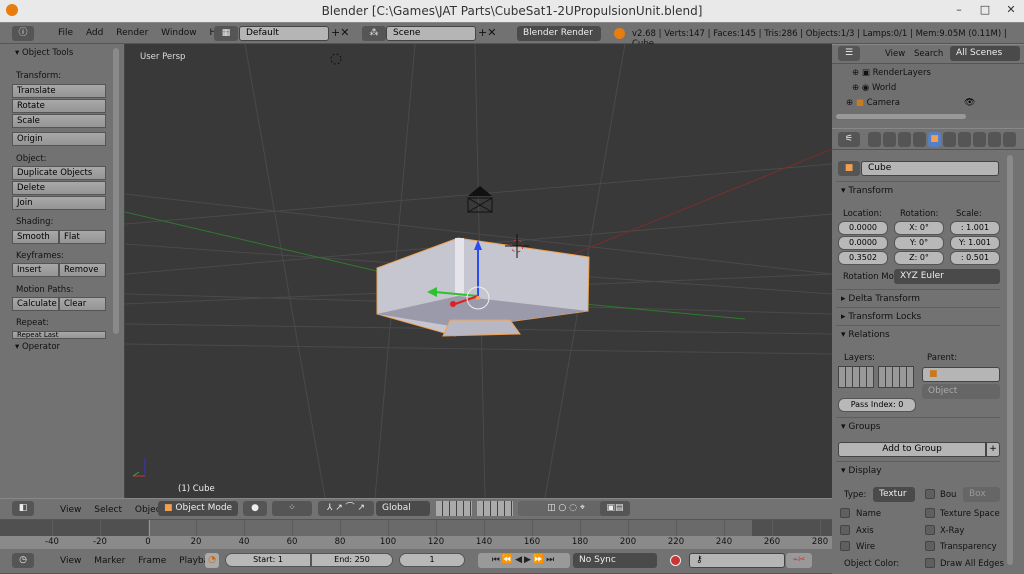 This screenshot has height=574, width=1024. What do you see at coordinates (403, 508) in the screenshot?
I see `transform-orientation-select: Global` at bounding box center [403, 508].